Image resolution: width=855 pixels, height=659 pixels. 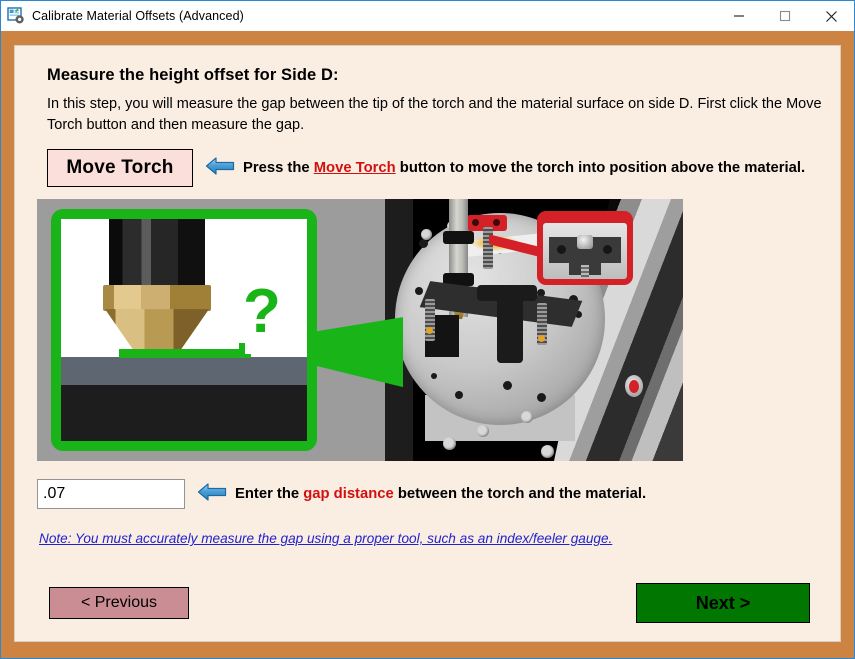 What do you see at coordinates (184, 330) in the screenshot?
I see `zoom-detail-box: ?` at bounding box center [184, 330].